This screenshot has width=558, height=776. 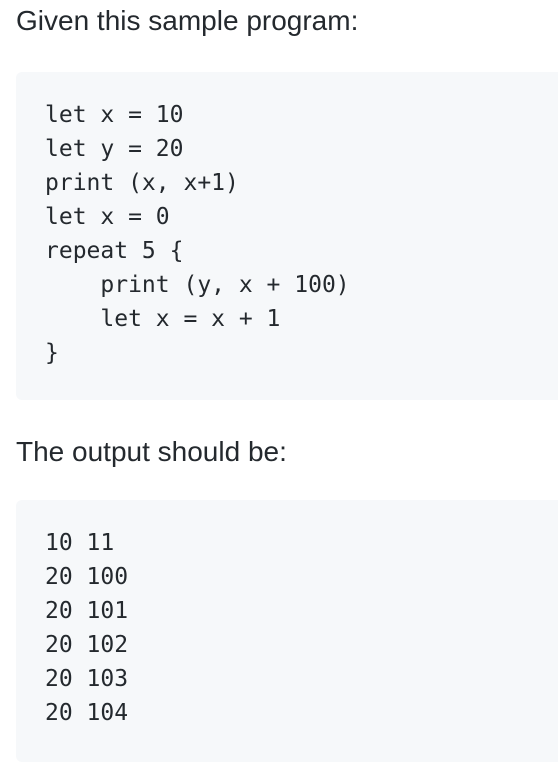 What do you see at coordinates (87, 577) in the screenshot?
I see `output-line: 20 100` at bounding box center [87, 577].